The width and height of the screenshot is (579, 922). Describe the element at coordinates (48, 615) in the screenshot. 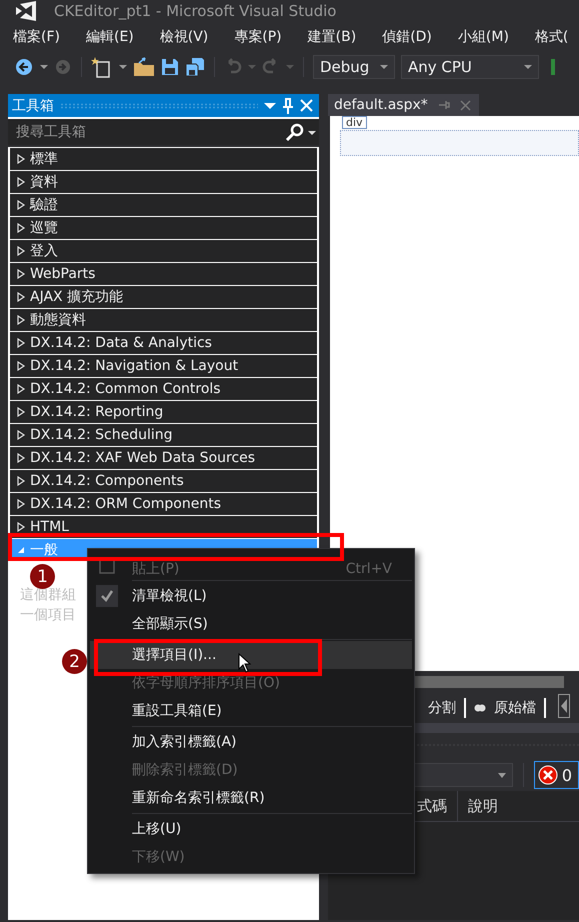

I see `empty-group-text: 一個項目` at that location.